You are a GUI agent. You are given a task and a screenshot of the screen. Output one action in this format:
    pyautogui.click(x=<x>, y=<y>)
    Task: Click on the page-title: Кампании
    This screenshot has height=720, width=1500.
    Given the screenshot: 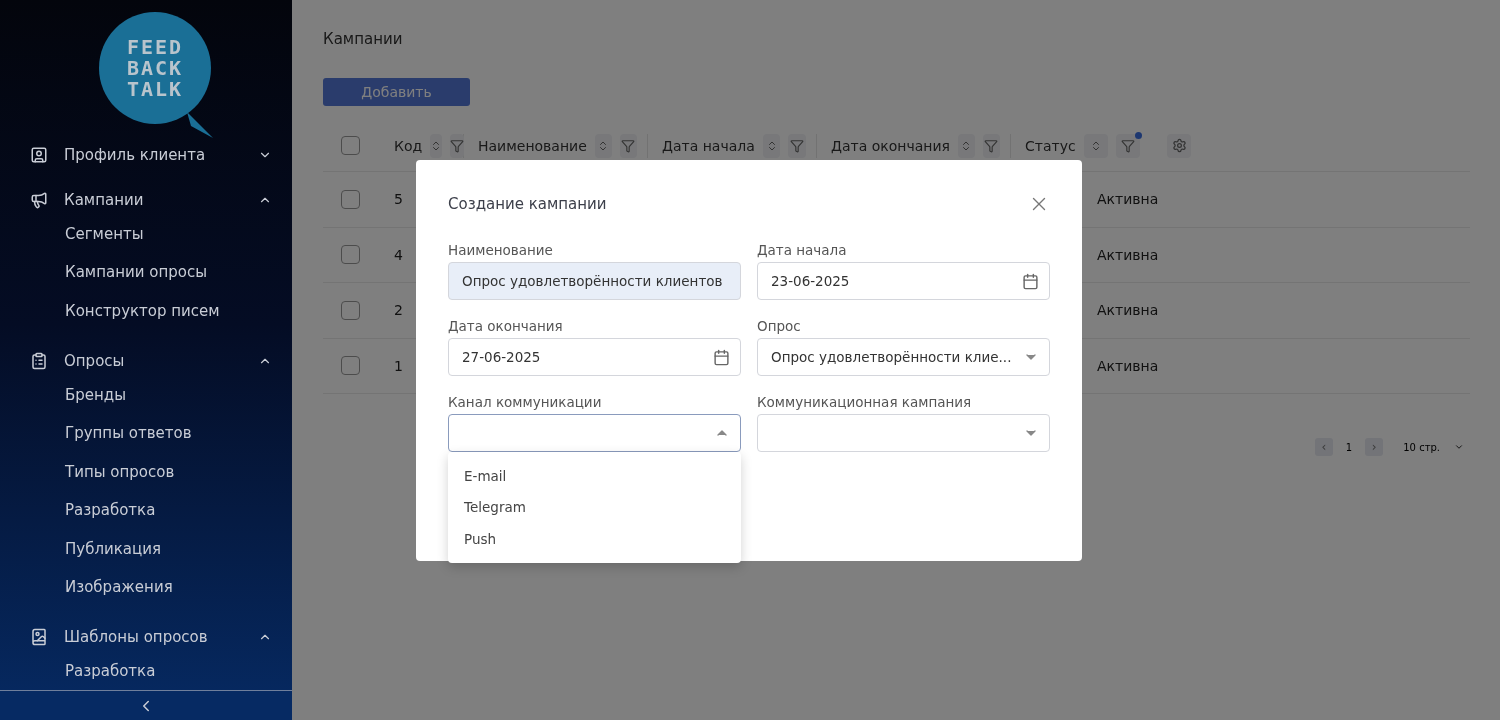 What is the action you would take?
    pyautogui.click(x=363, y=39)
    